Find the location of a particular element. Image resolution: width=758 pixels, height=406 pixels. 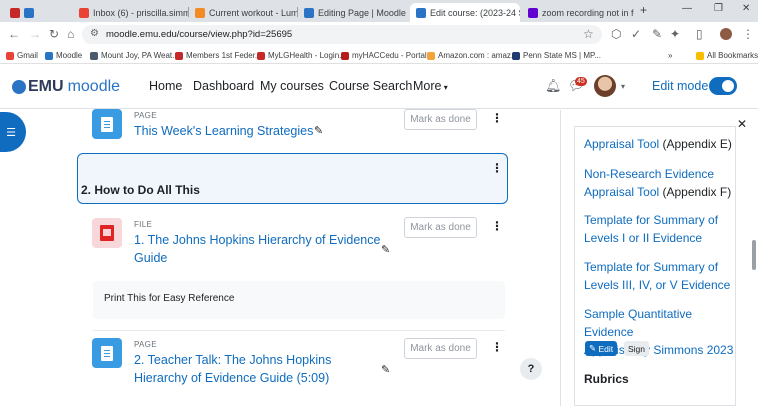

edit-mode-label: Edit mode is located at coordinates (680, 86).